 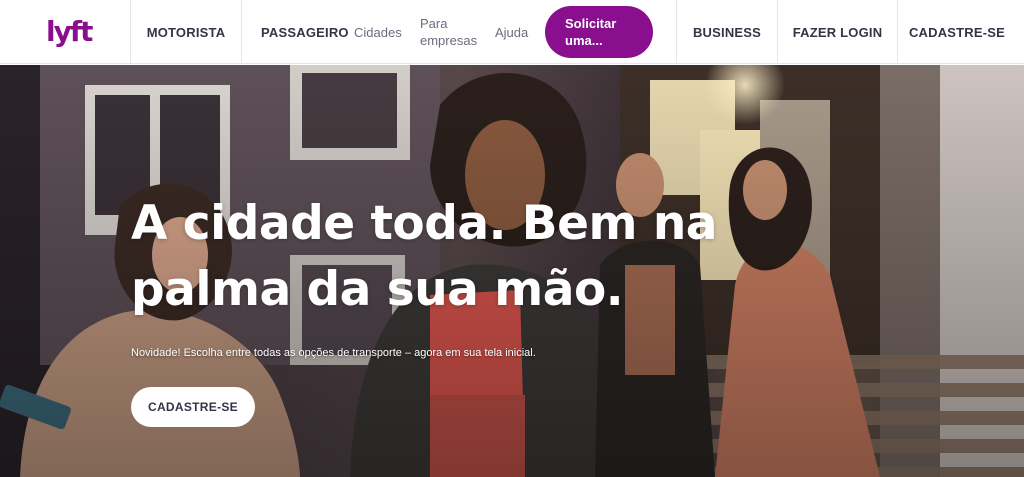 I want to click on hero-title-line1: A cidade toda. Bem na, so click(x=424, y=223).